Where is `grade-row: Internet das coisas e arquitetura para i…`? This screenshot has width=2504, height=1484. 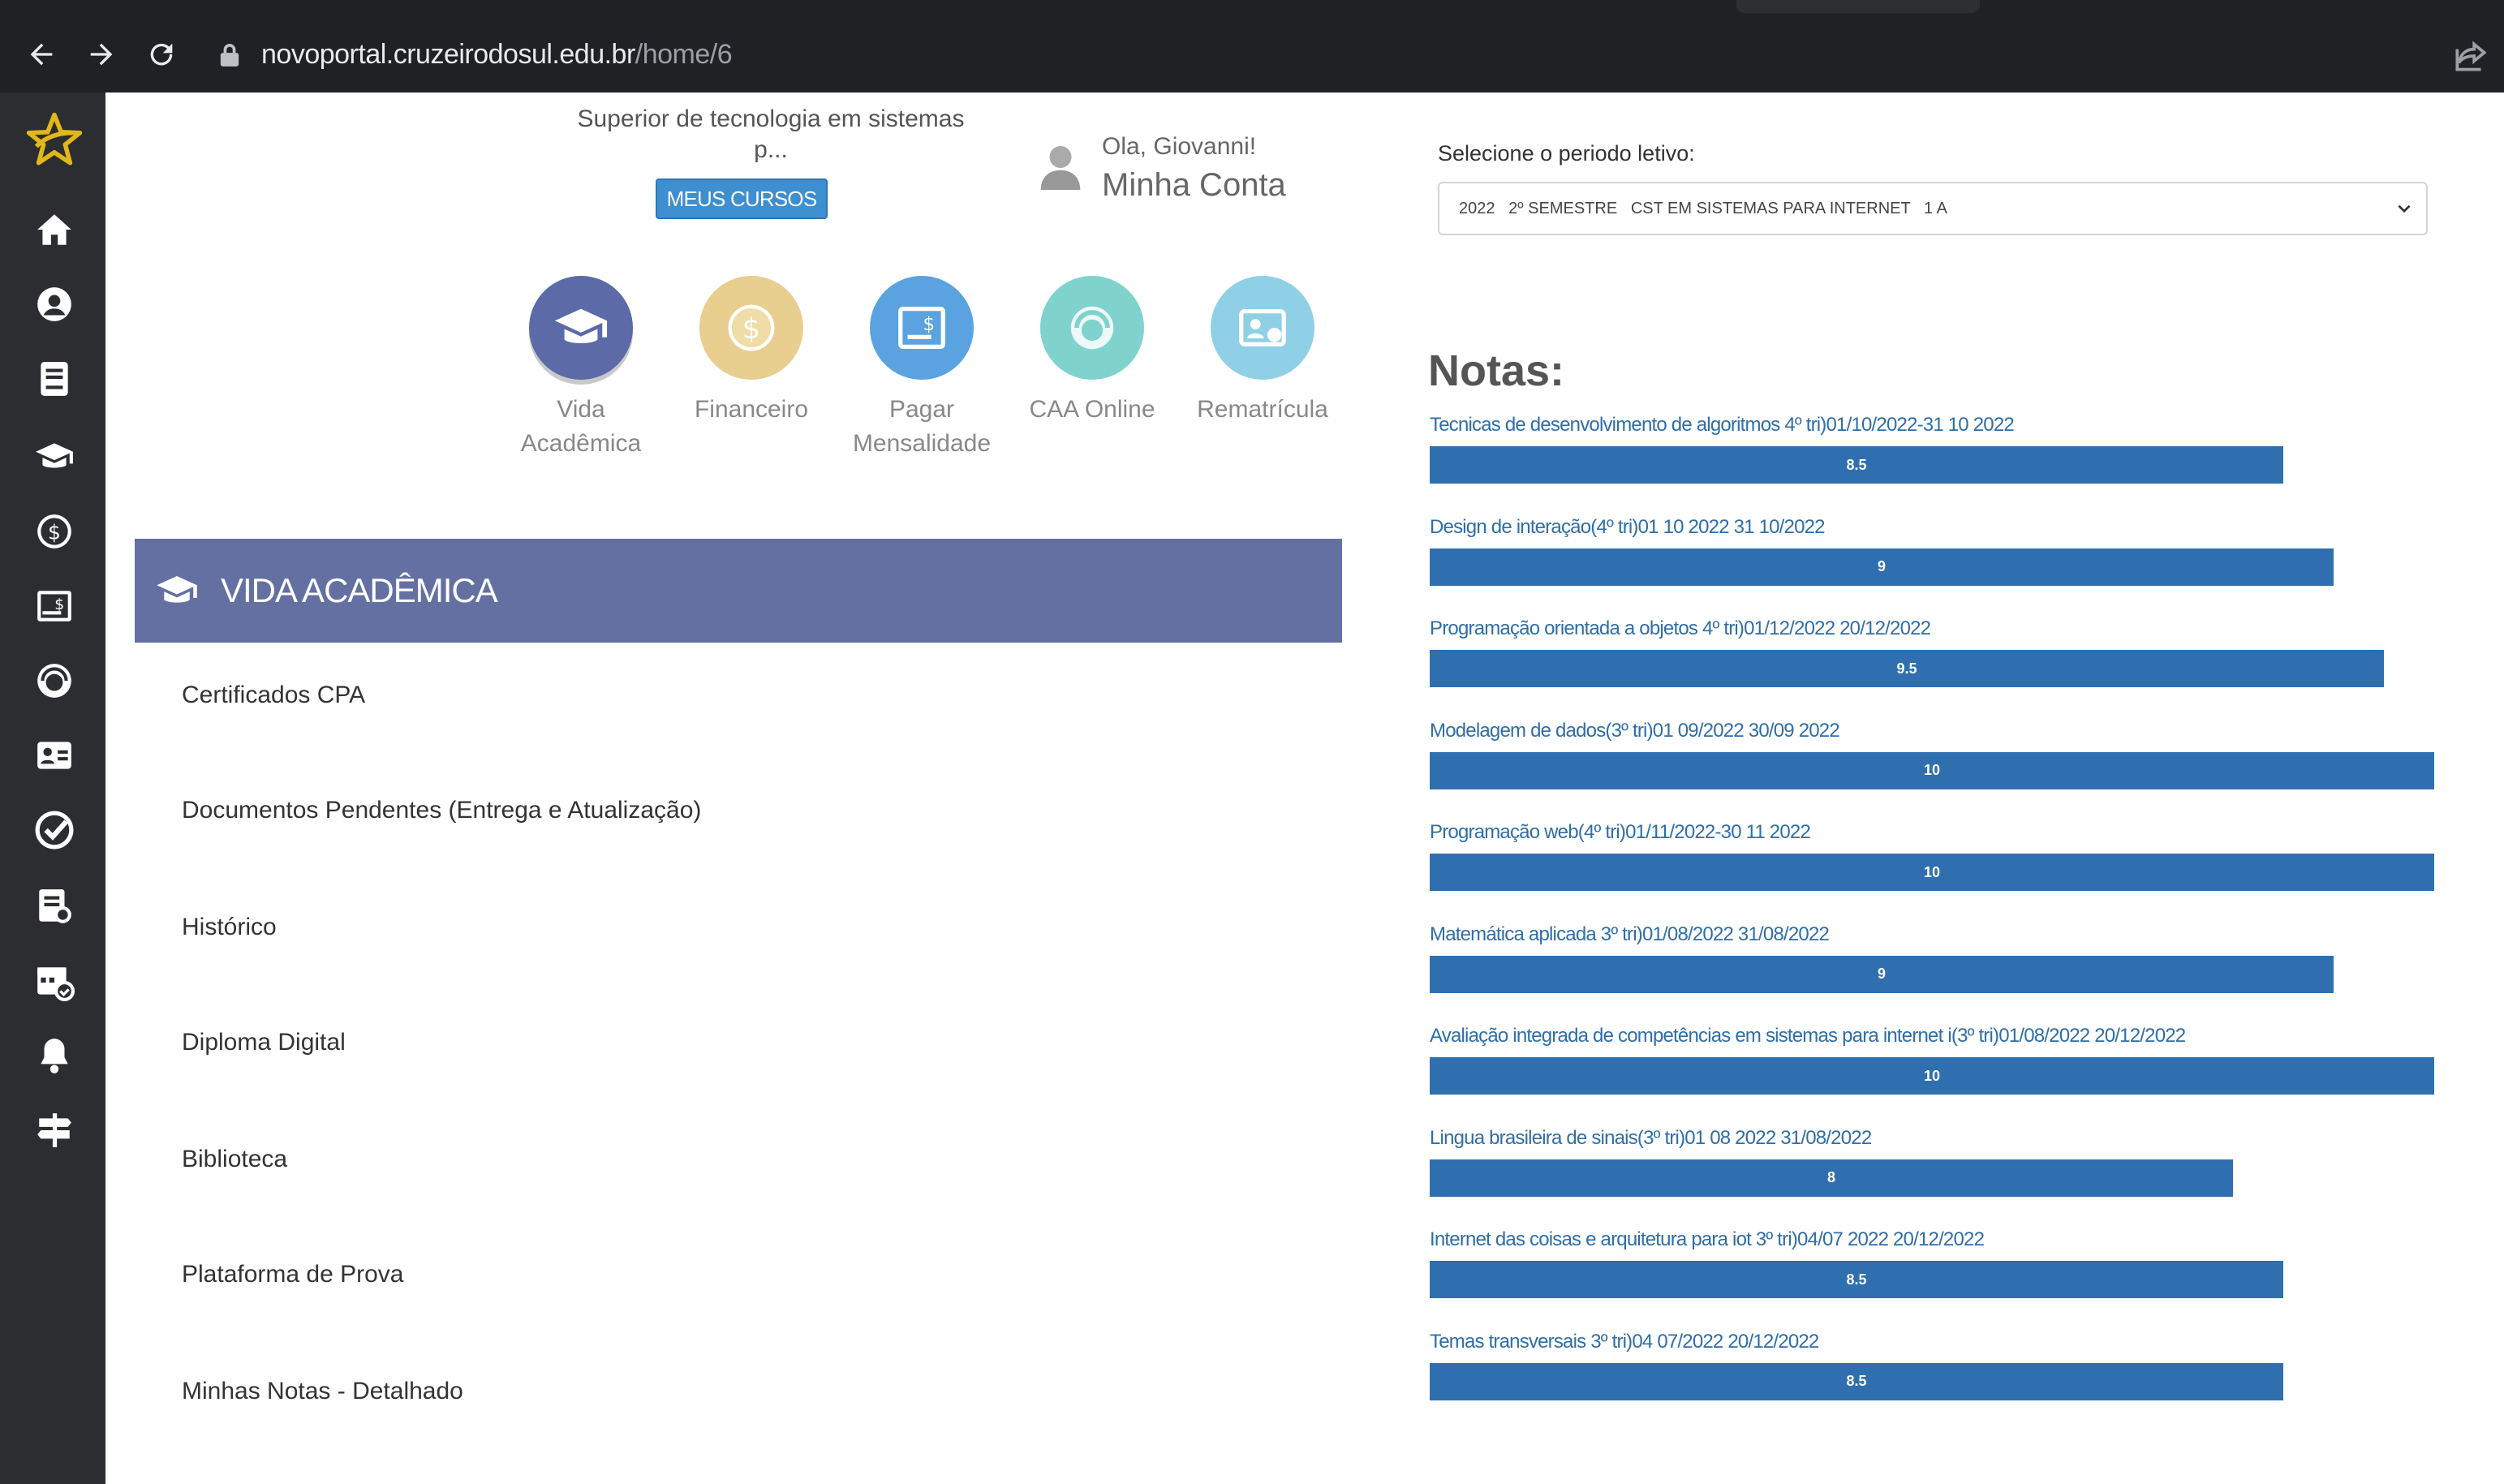 grade-row: Internet das coisas e arquitetura para i… is located at coordinates (1933, 1263).